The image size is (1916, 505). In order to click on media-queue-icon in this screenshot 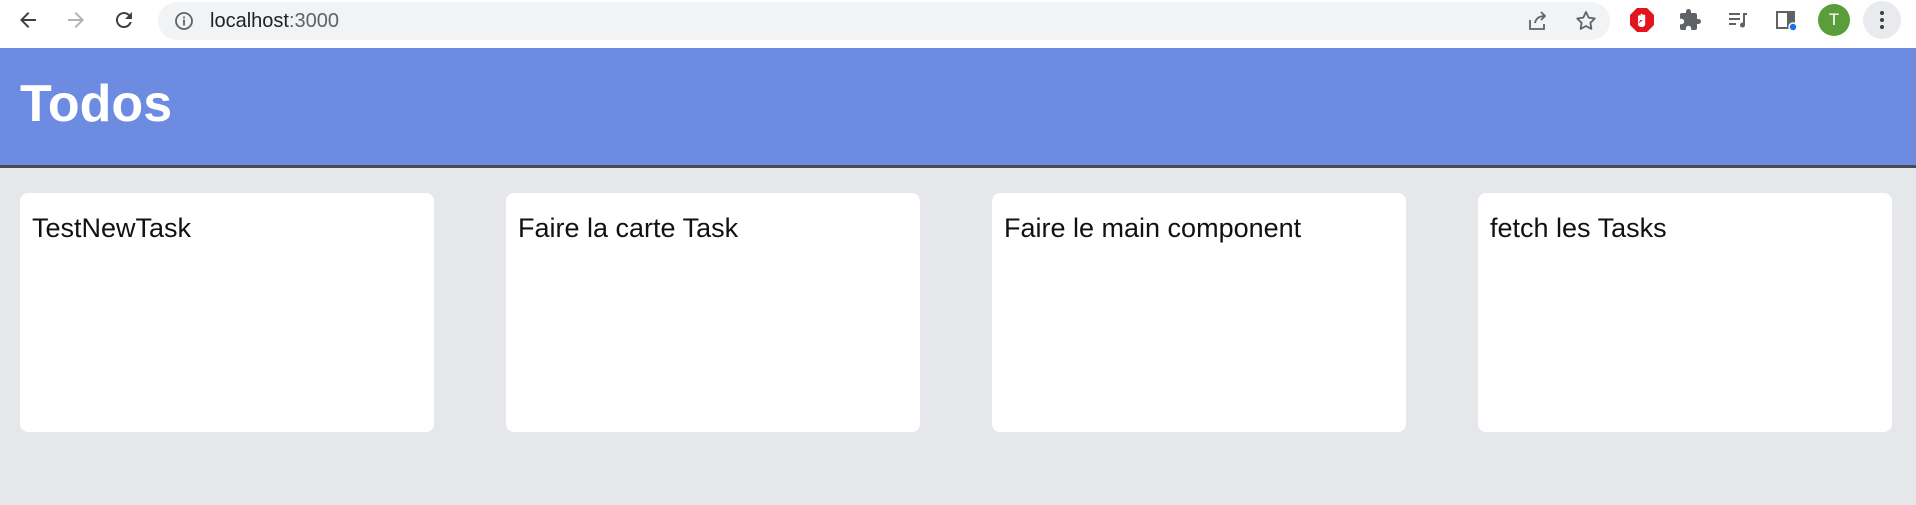, I will do `click(1738, 20)`.